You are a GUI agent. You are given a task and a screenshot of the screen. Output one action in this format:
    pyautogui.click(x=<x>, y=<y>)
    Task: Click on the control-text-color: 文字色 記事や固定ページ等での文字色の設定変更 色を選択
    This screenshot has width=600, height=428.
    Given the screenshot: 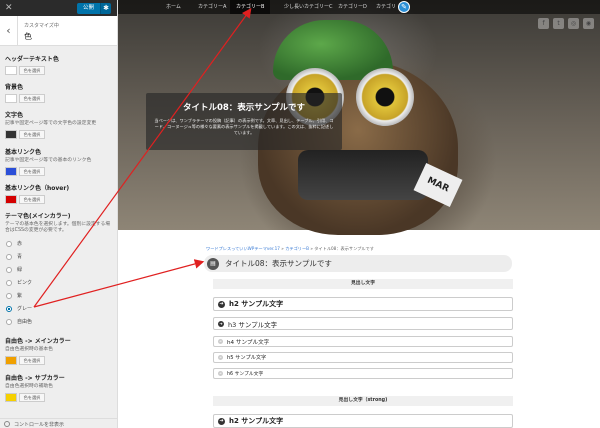 What is the action you would take?
    pyautogui.click(x=59, y=124)
    